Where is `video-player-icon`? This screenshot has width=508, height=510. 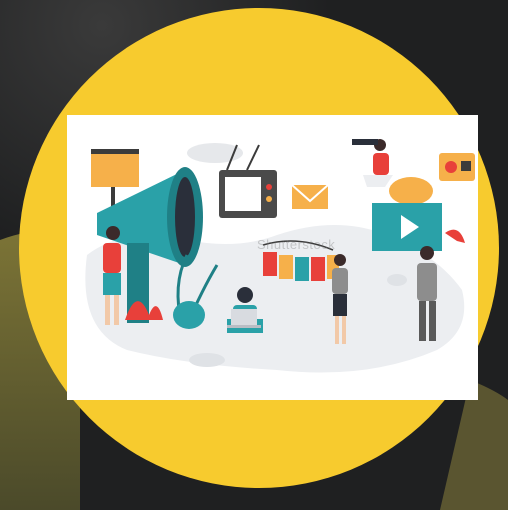 video-player-icon is located at coordinates (407, 227).